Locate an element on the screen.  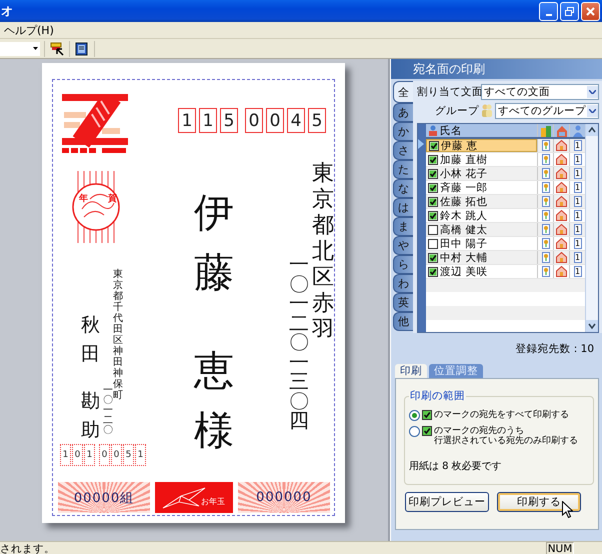
recipient-address-number: 一〇一二〇一三〇四 is located at coordinates (299, 342).